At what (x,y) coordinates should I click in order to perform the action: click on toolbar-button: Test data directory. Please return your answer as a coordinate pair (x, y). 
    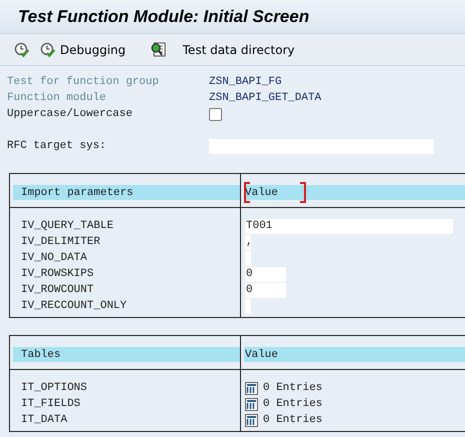
    Looking at the image, I should click on (222, 50).